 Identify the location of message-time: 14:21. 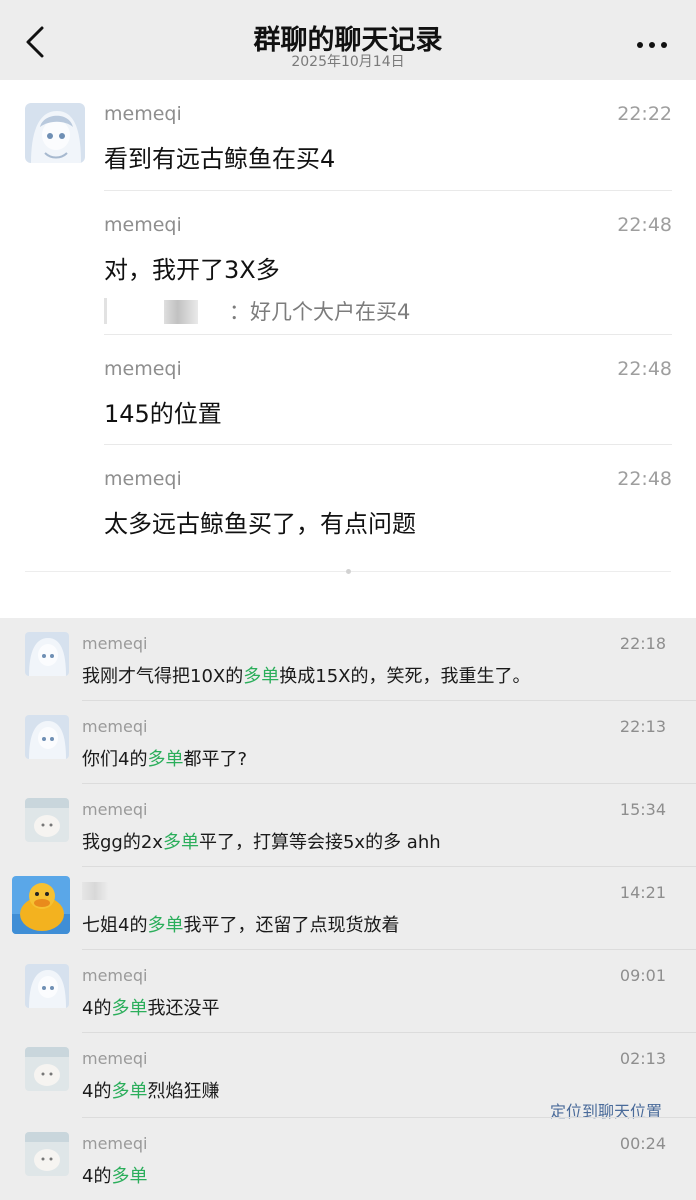
(642, 892).